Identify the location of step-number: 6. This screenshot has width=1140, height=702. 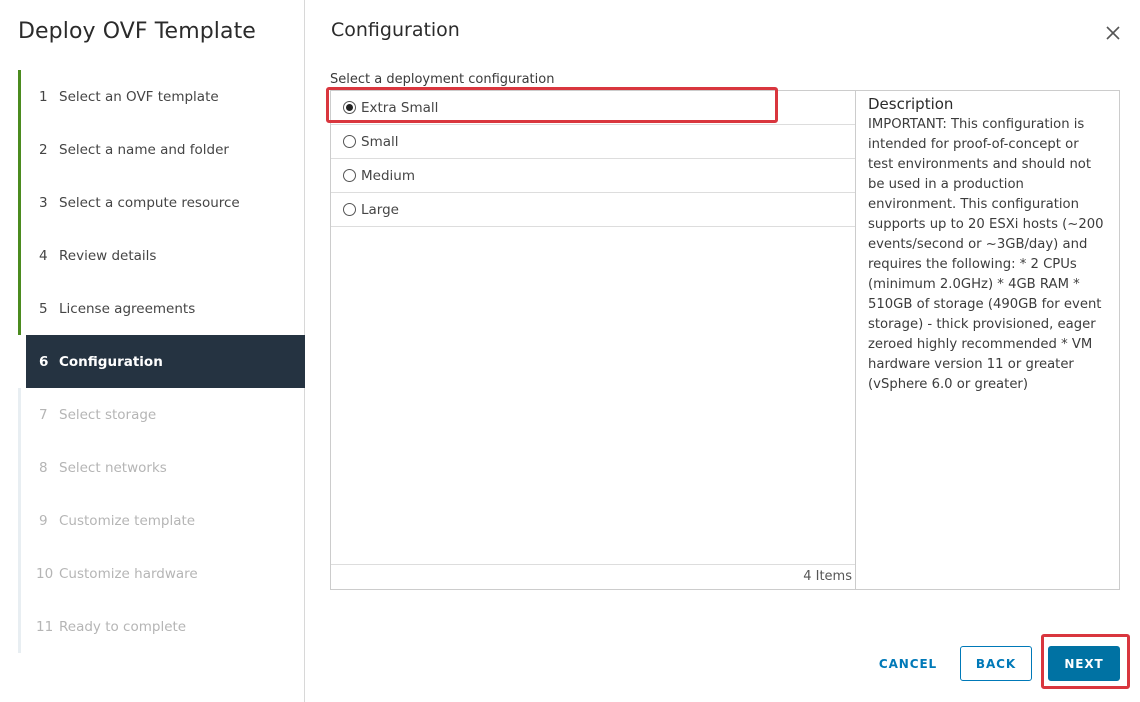
(44, 361).